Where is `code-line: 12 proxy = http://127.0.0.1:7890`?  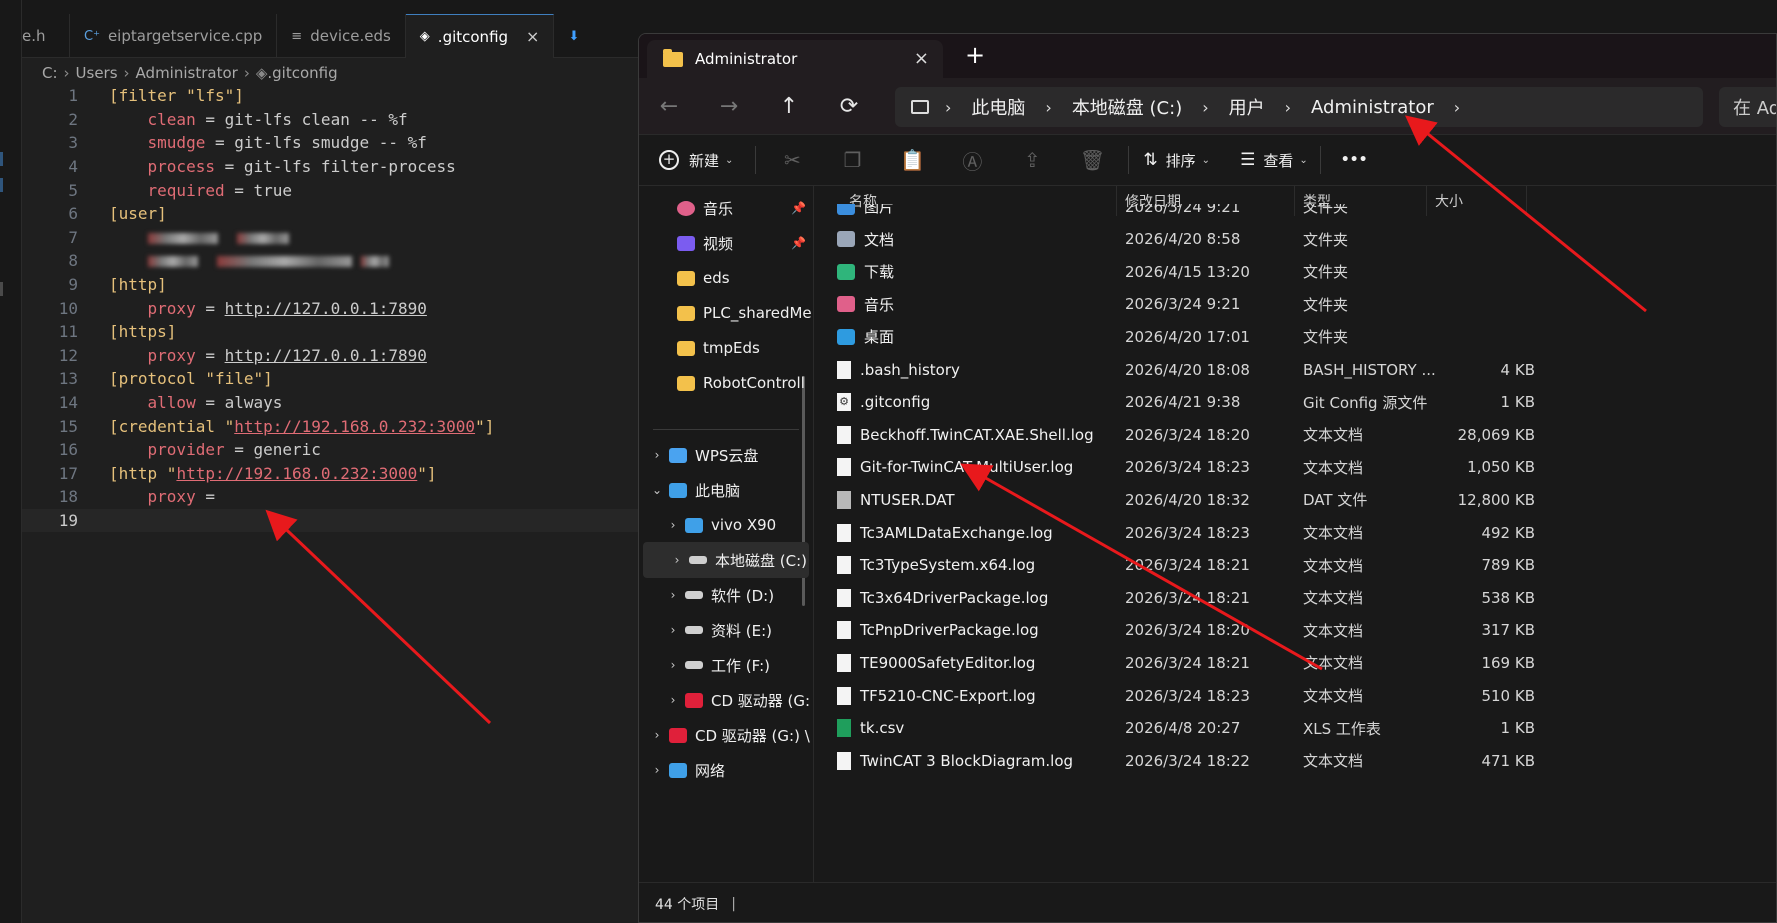 code-line: 12 proxy = http://127.0.0.1:7890 is located at coordinates (331, 356).